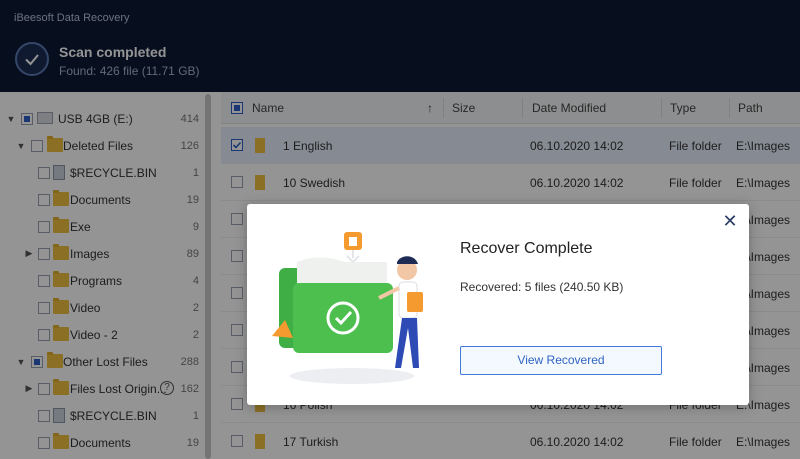 The image size is (800, 459). I want to click on dialog-message: Recovered: 5 files (240.50 KB), so click(542, 287).